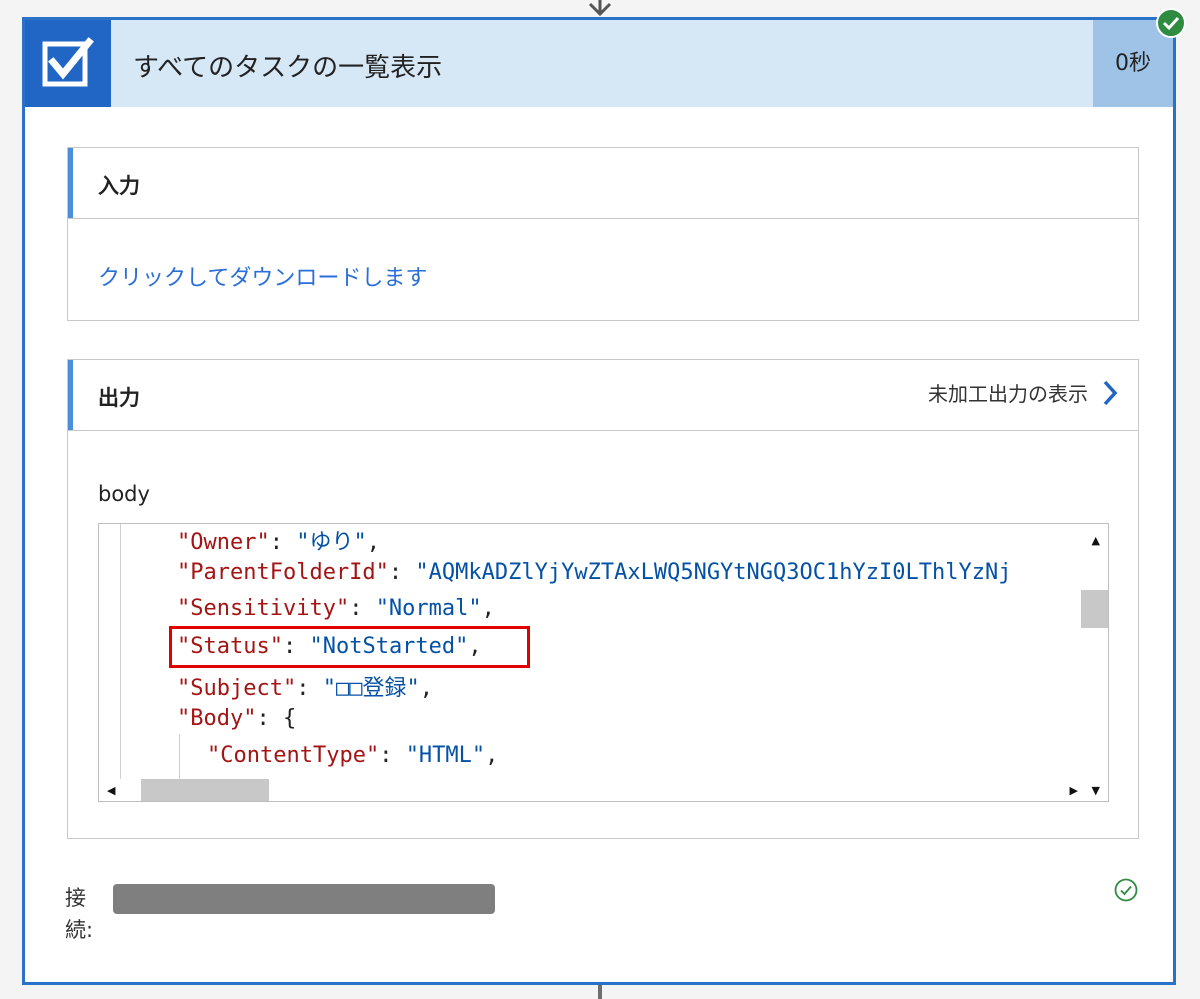  What do you see at coordinates (111, 790) in the screenshot?
I see `scroll-left-icon: ◀` at bounding box center [111, 790].